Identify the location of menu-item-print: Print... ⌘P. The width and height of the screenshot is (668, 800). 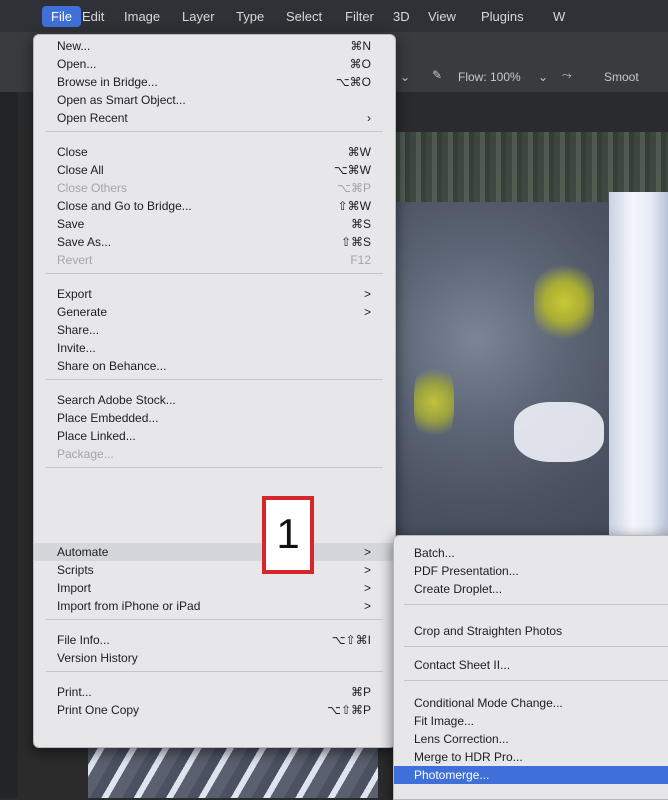
(214, 692).